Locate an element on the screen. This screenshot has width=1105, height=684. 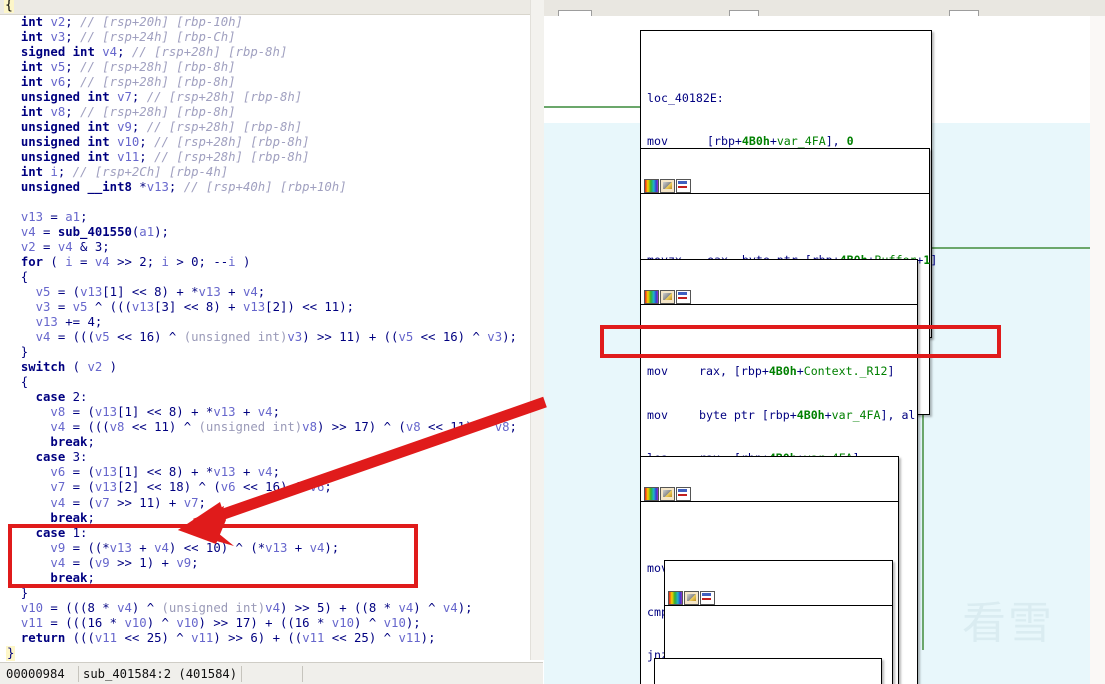
pseudocode-line: case 3: is located at coordinates (256, 457).